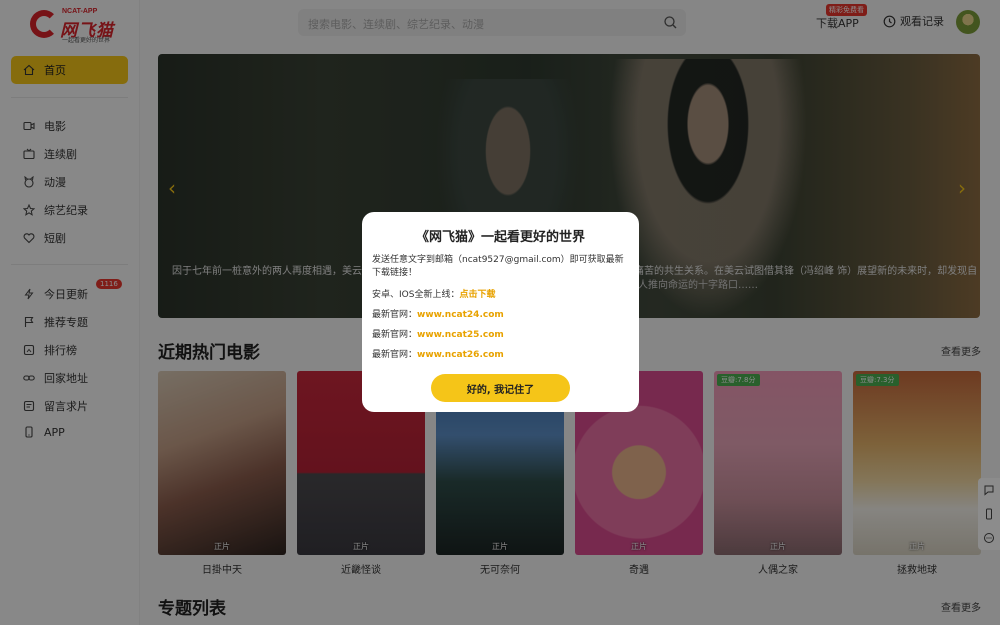 This screenshot has width=1000, height=625. I want to click on modal-site-line: 最新官网：www.ncat24.com, so click(501, 315).